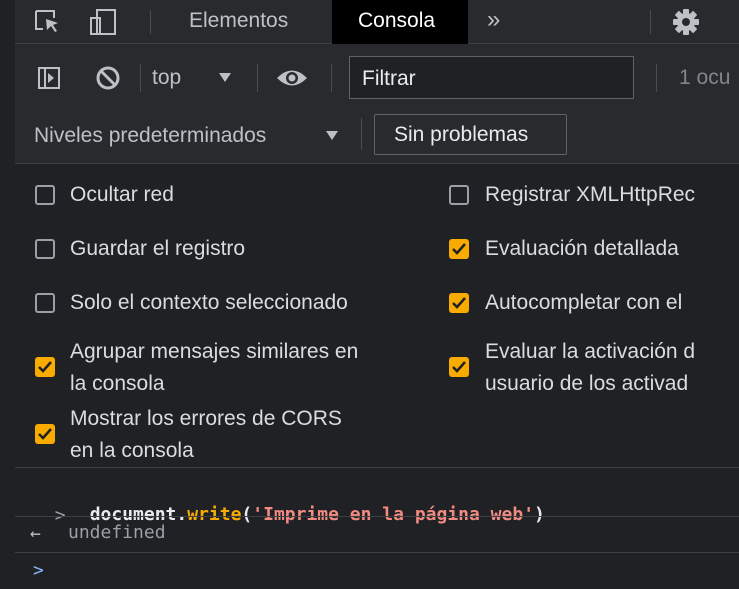  Describe the element at coordinates (49, 505) in the screenshot. I see `console-input-row: >` at that location.